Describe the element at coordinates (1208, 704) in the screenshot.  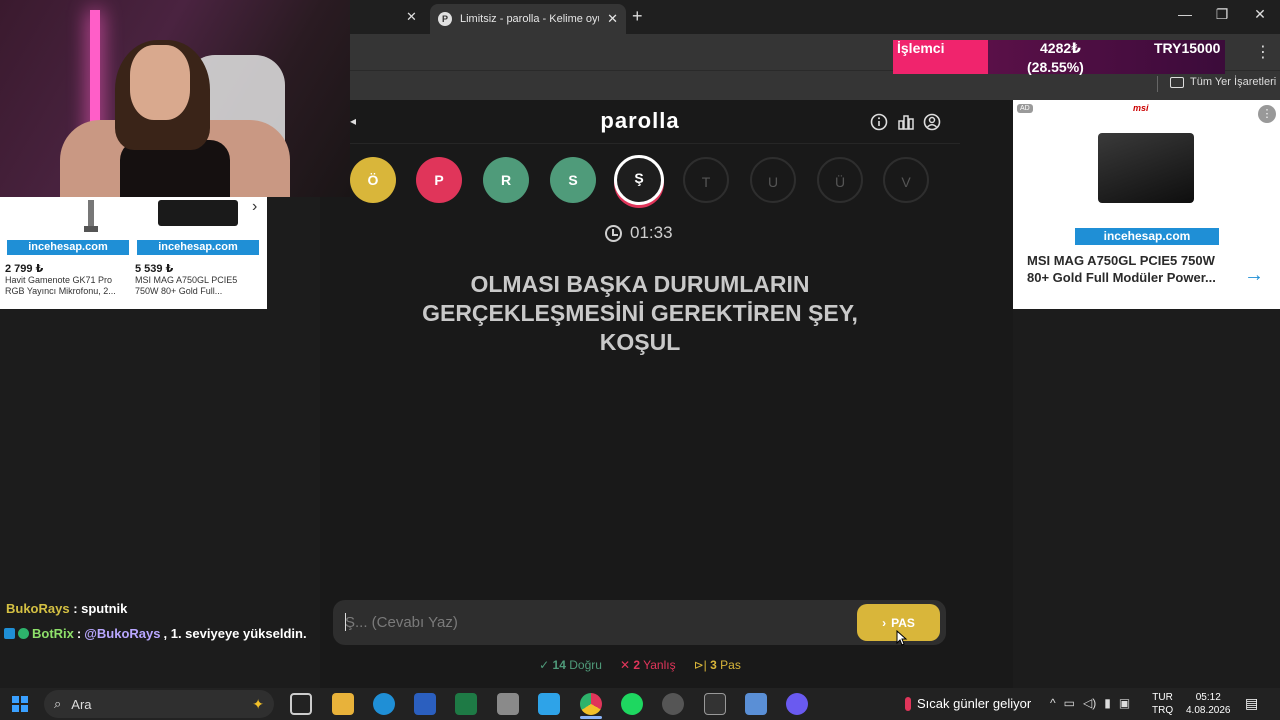
I see `taskbar-clock: 05:12 4.08.2026` at that location.